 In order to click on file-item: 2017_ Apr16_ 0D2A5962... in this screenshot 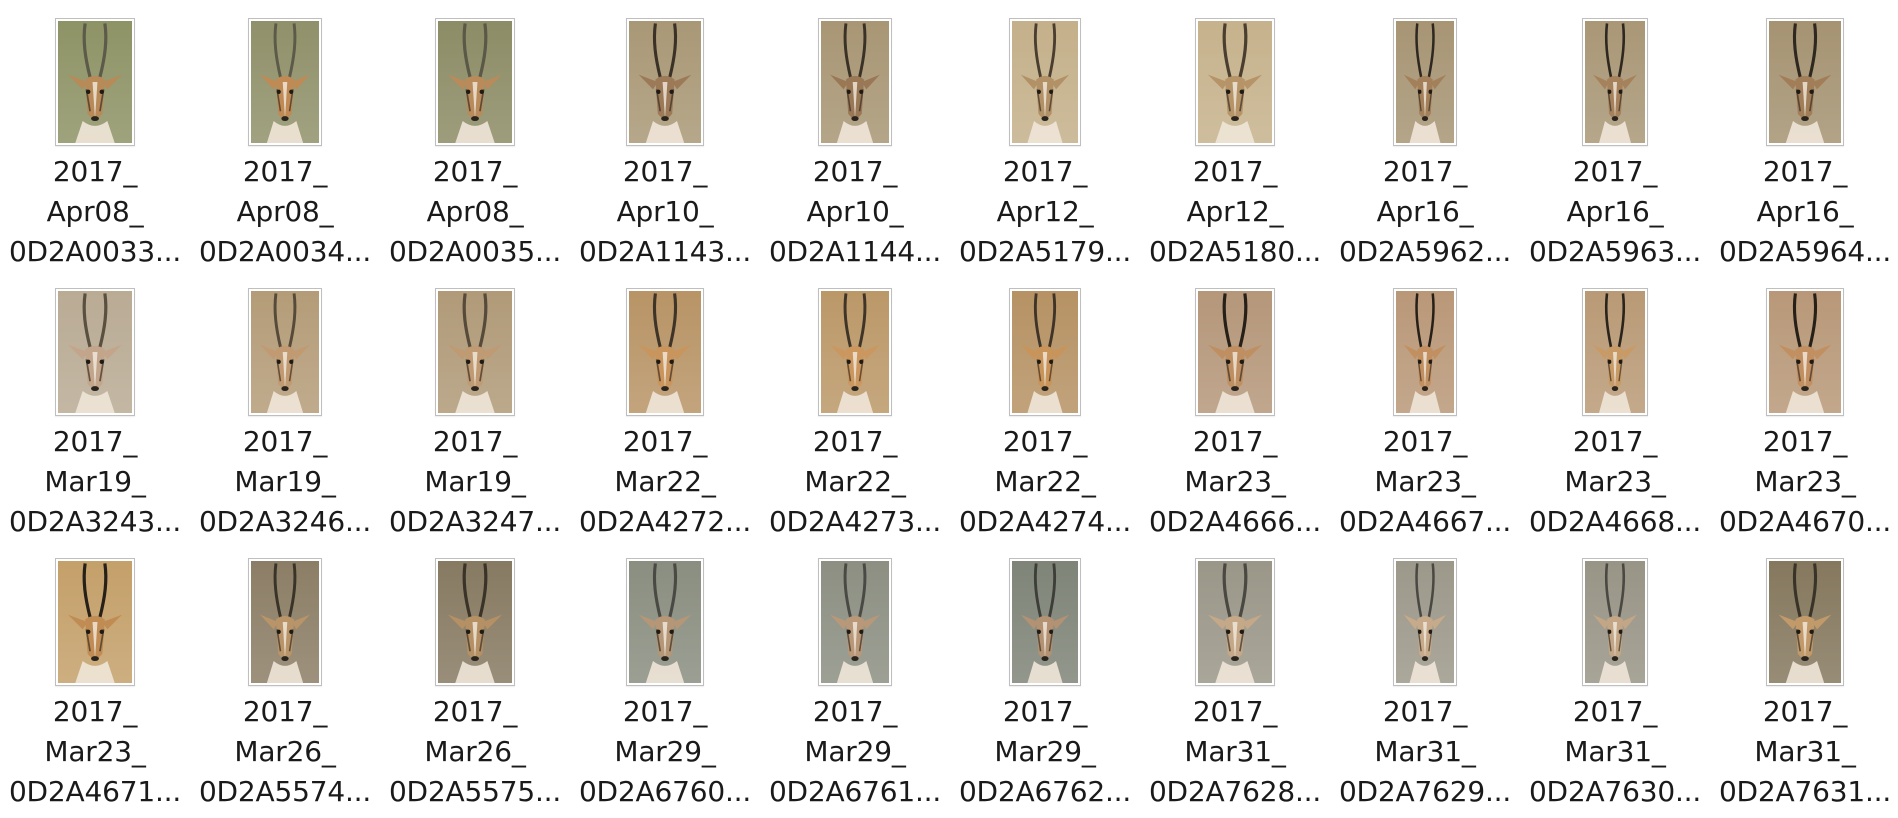, I will do `click(1425, 148)`.